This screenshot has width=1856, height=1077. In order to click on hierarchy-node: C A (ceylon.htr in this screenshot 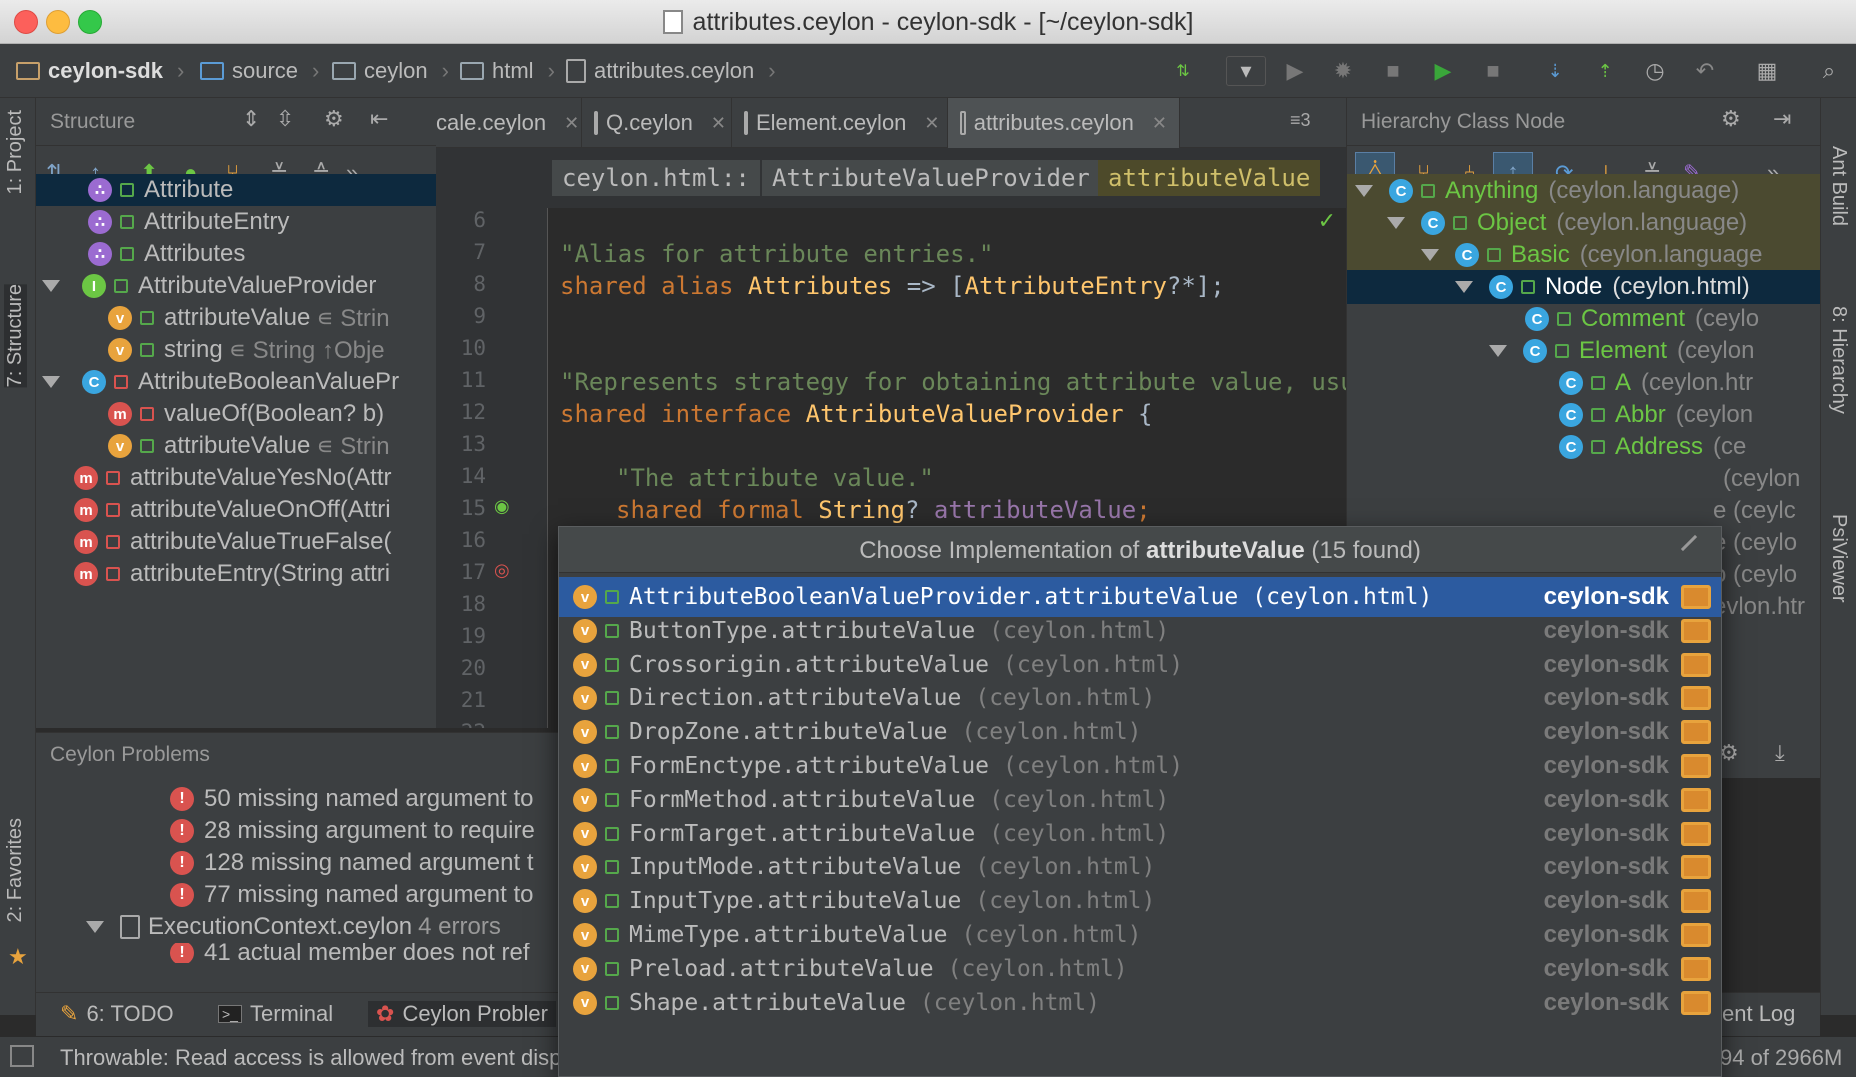, I will do `click(1584, 383)`.